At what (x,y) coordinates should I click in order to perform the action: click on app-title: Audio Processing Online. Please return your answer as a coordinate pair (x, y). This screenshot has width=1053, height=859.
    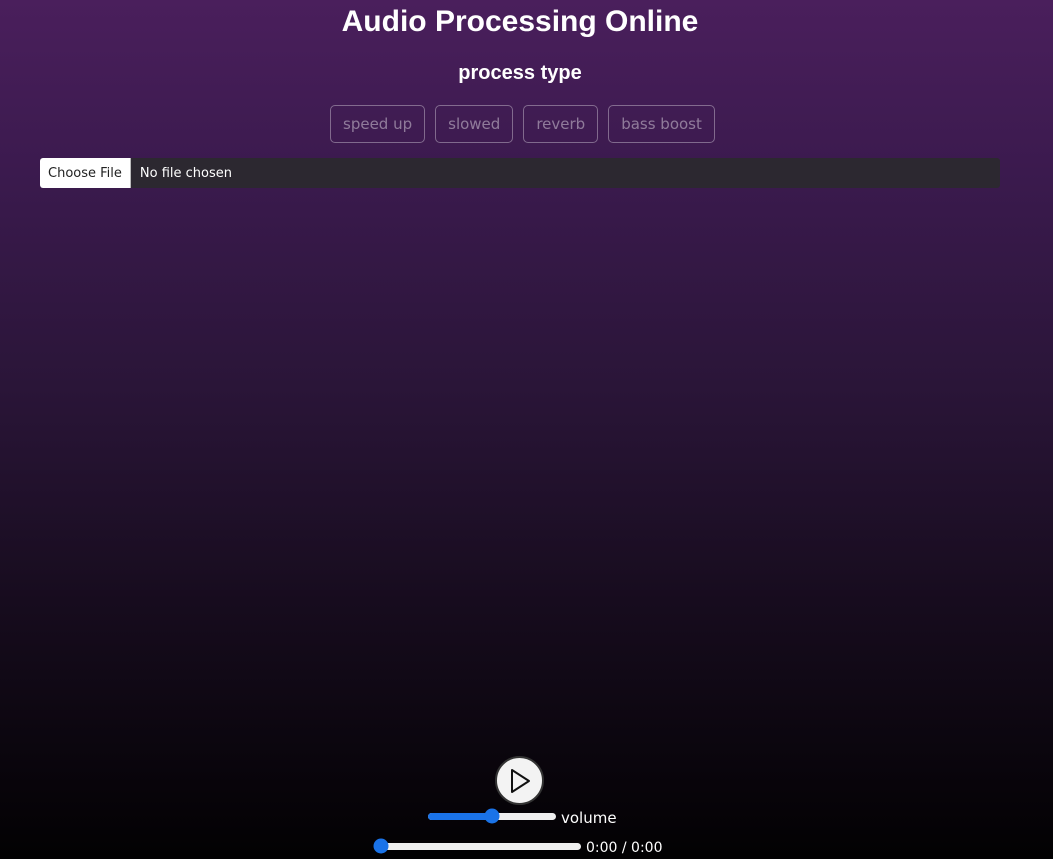
    Looking at the image, I should click on (520, 21).